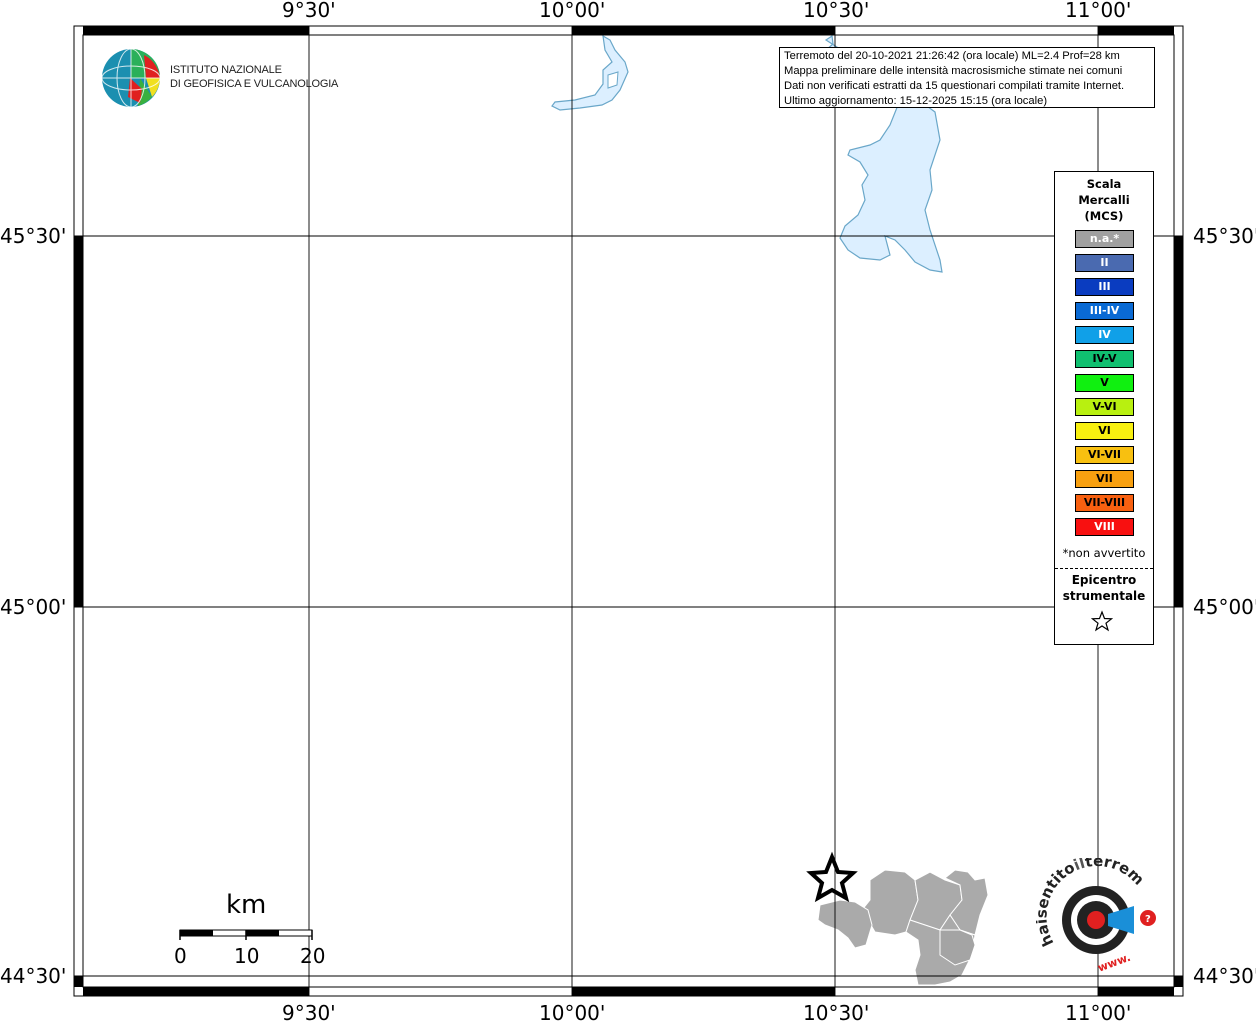  What do you see at coordinates (1224, 607) in the screenshot?
I see `right-lat-label-2: 45°00'` at bounding box center [1224, 607].